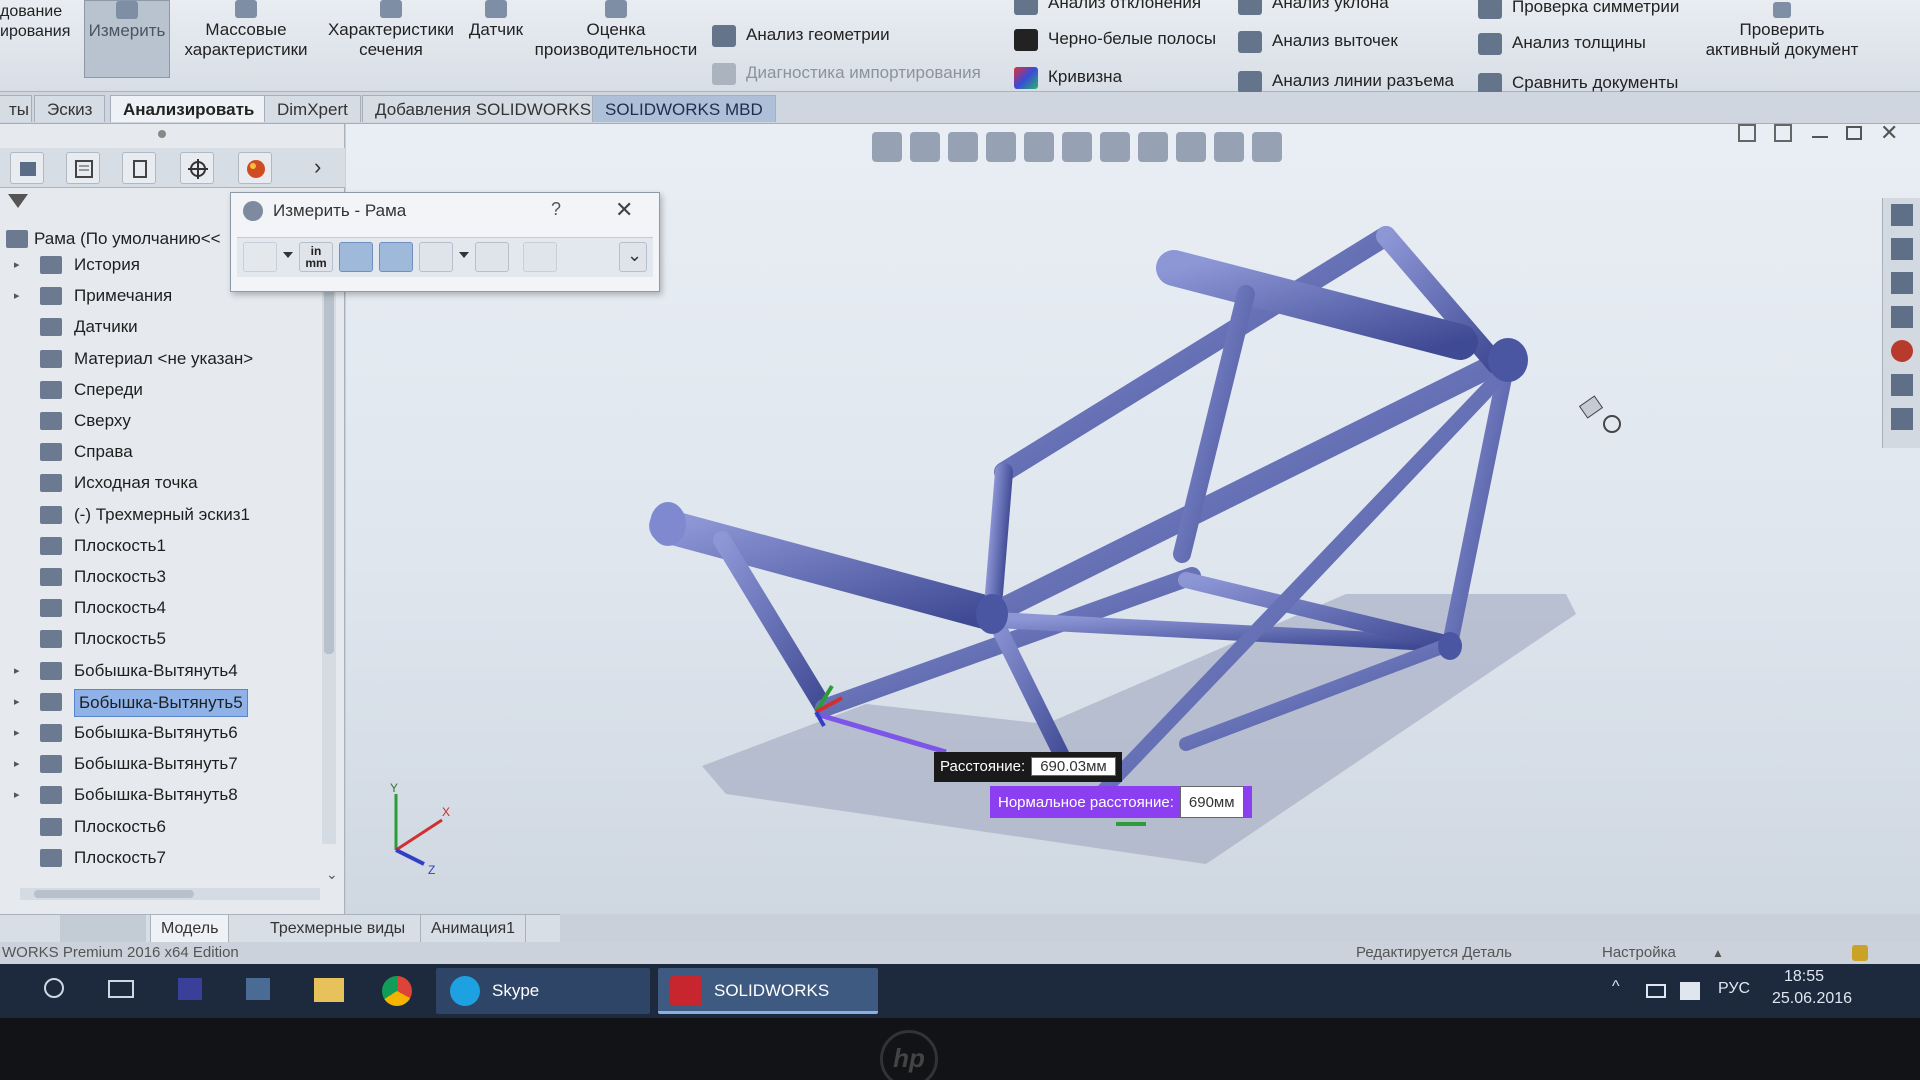  What do you see at coordinates (1313, 8) in the screenshot?
I see `draft-analysis-button: Анализ уклона` at bounding box center [1313, 8].